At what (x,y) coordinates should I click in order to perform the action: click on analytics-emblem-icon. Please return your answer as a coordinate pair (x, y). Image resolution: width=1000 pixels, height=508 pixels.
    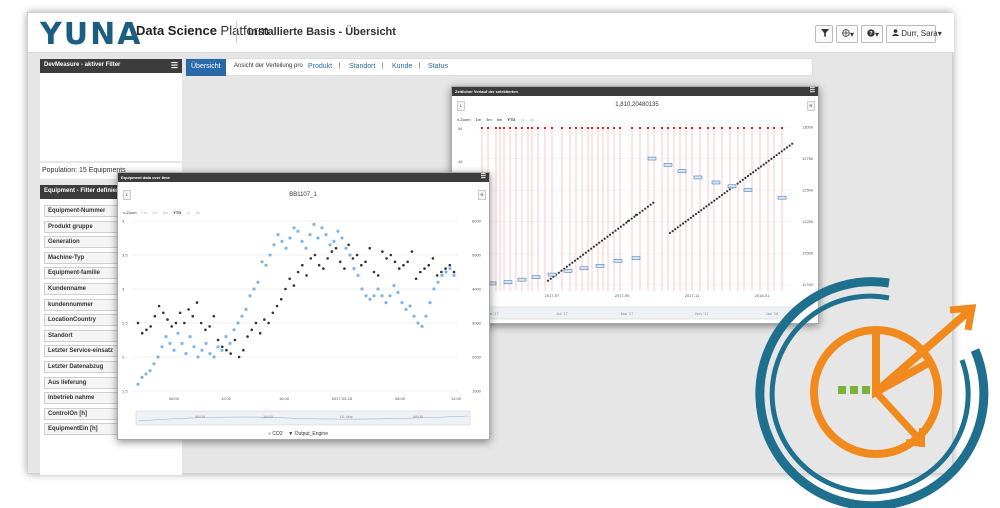
    Looking at the image, I should click on (872, 392).